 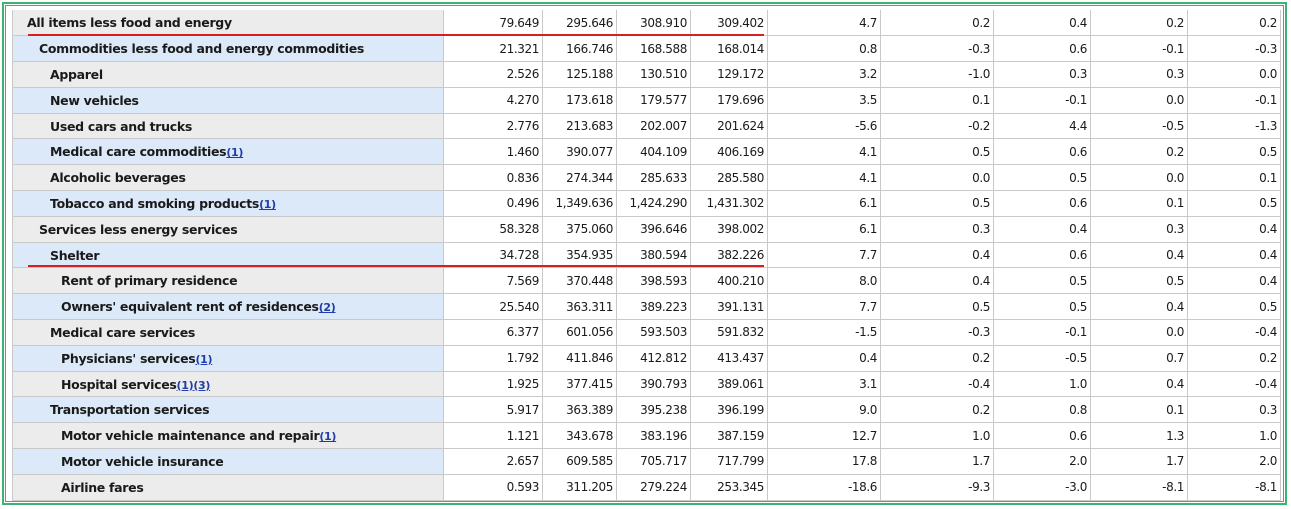 What do you see at coordinates (1042, 152) in the screenshot?
I see `value-cell: 0.6` at bounding box center [1042, 152].